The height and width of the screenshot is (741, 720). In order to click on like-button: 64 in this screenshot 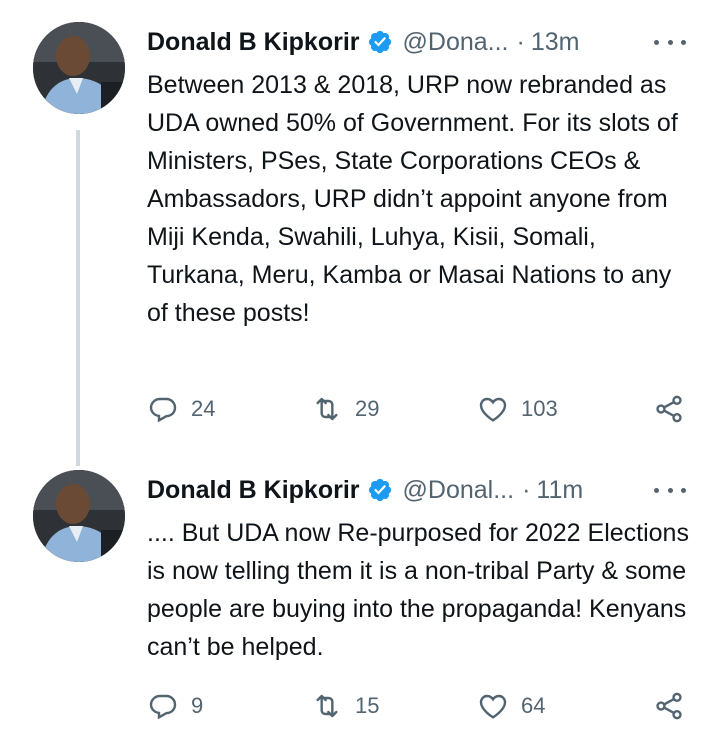, I will do `click(511, 706)`.